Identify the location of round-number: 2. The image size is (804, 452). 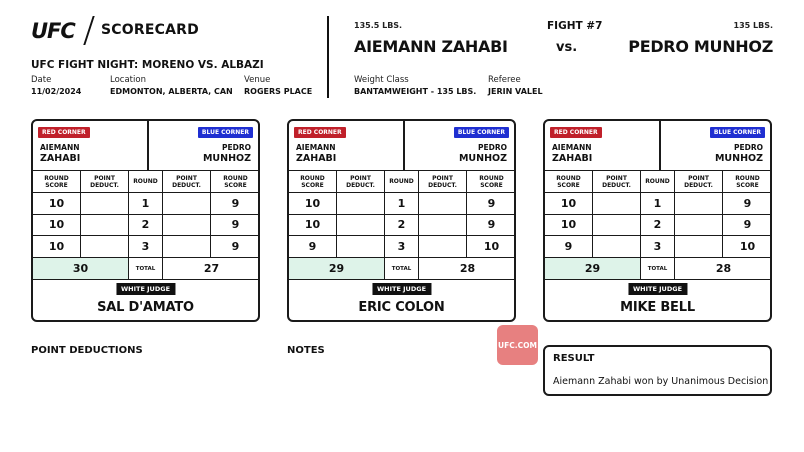
(145, 224).